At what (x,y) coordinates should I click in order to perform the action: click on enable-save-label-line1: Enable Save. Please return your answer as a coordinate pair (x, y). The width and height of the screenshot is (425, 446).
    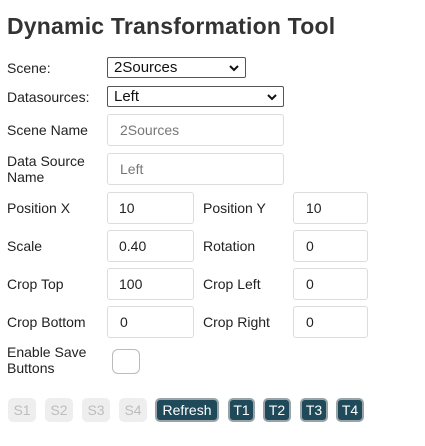
    Looking at the image, I should click on (47, 352).